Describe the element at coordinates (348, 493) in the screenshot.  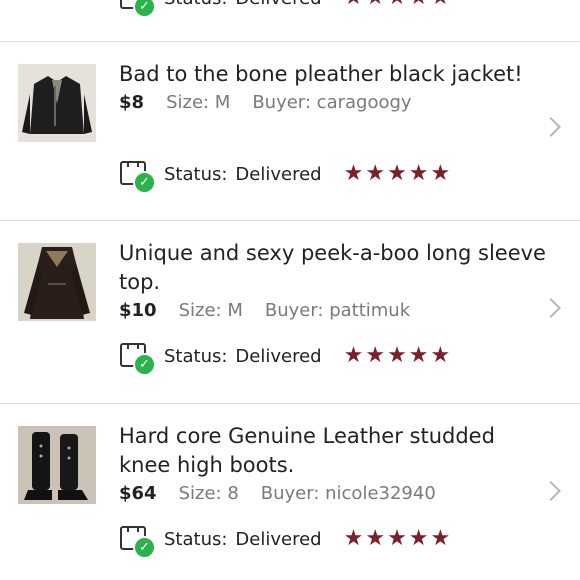
I see `item-buyer: Buyer: nicole32940` at that location.